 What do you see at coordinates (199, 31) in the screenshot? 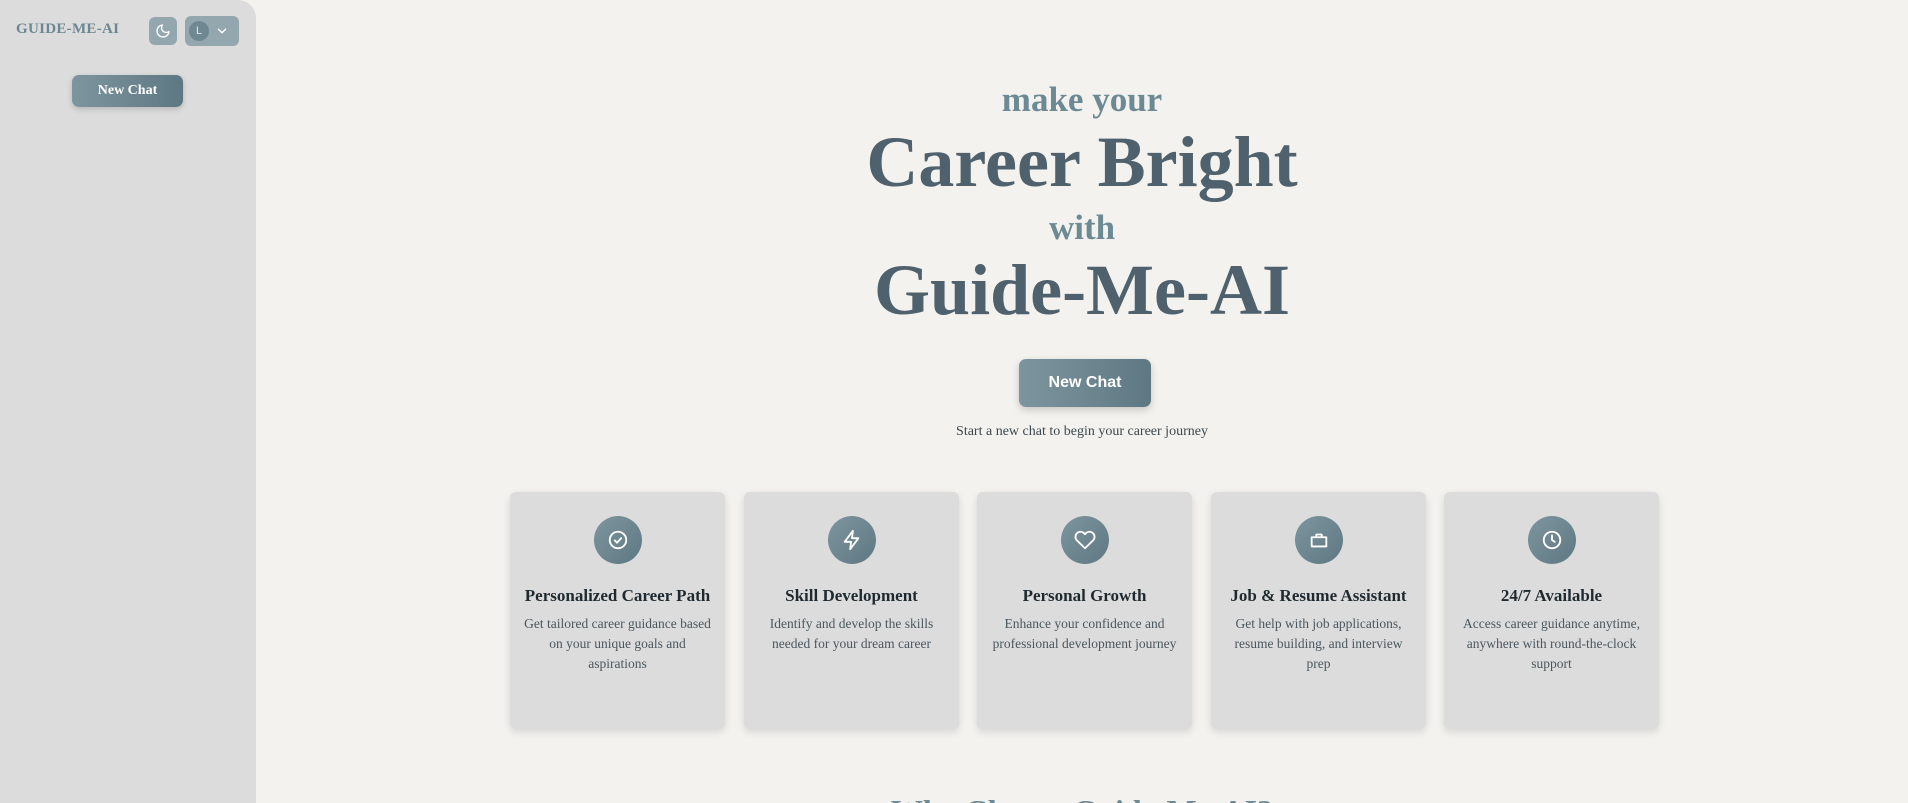
I see `avatar: L` at bounding box center [199, 31].